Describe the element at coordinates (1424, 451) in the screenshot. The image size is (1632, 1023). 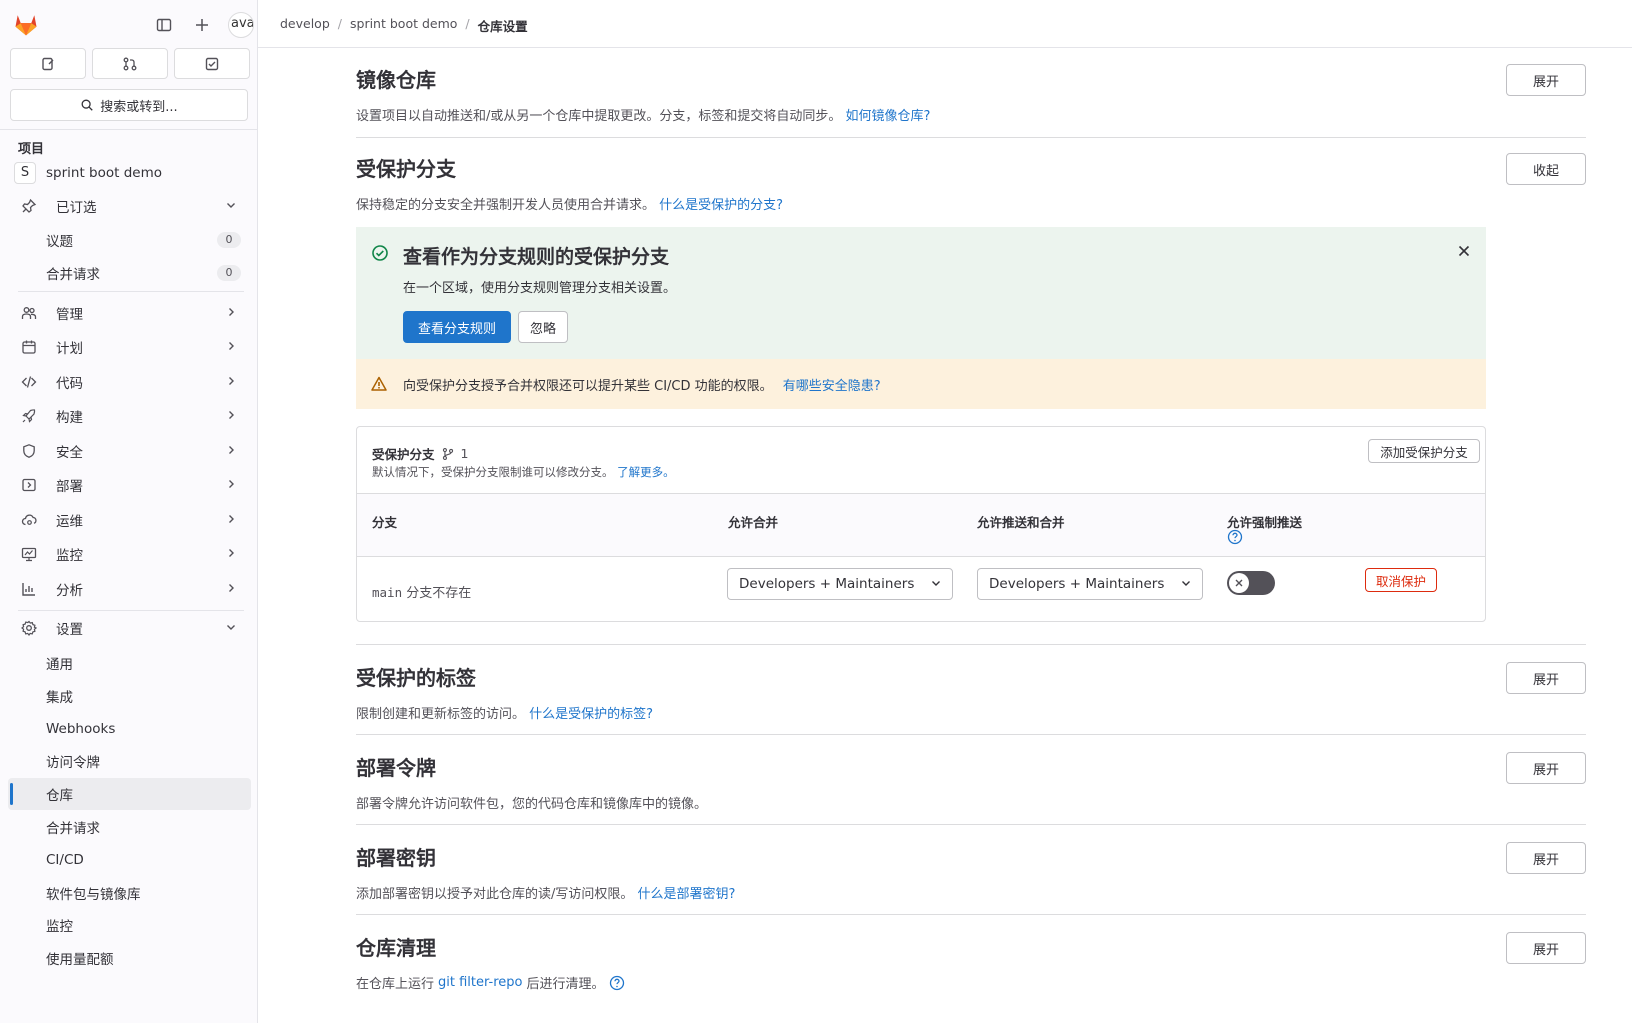
I see `add-protected-branch-button: 添加受保护分支` at that location.